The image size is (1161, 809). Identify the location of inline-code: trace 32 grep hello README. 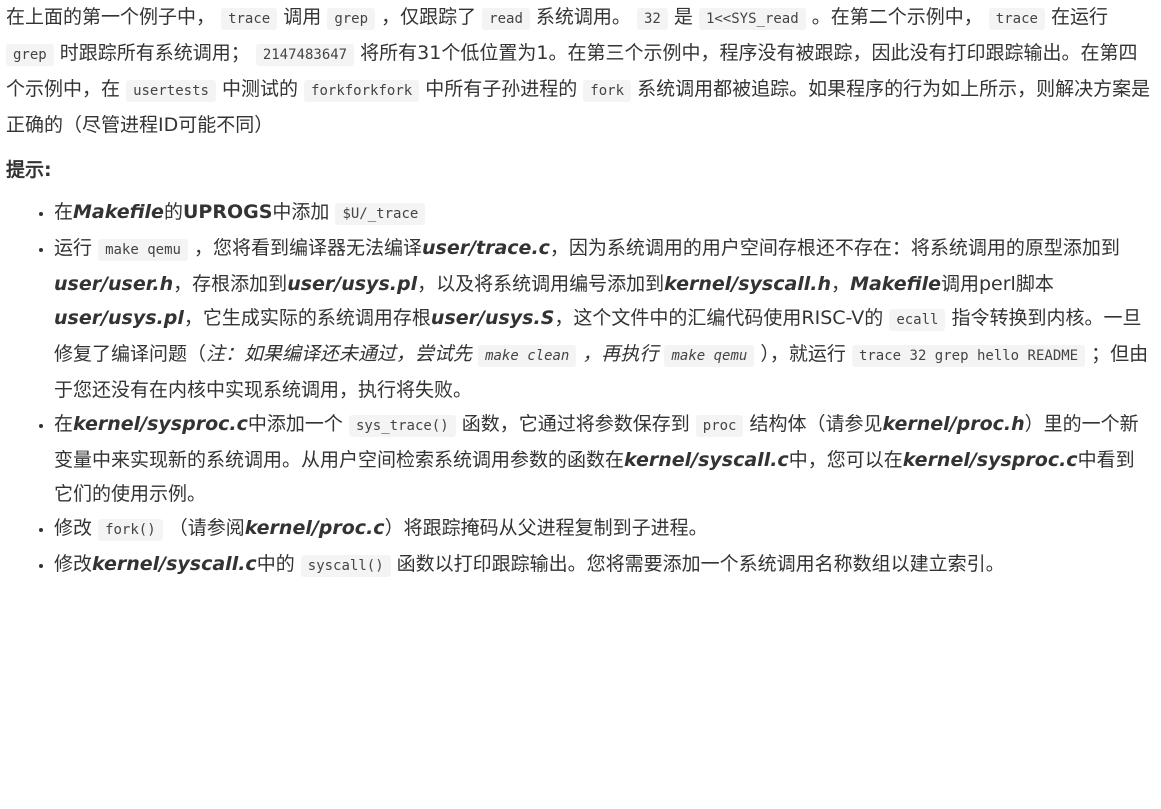
(968, 356).